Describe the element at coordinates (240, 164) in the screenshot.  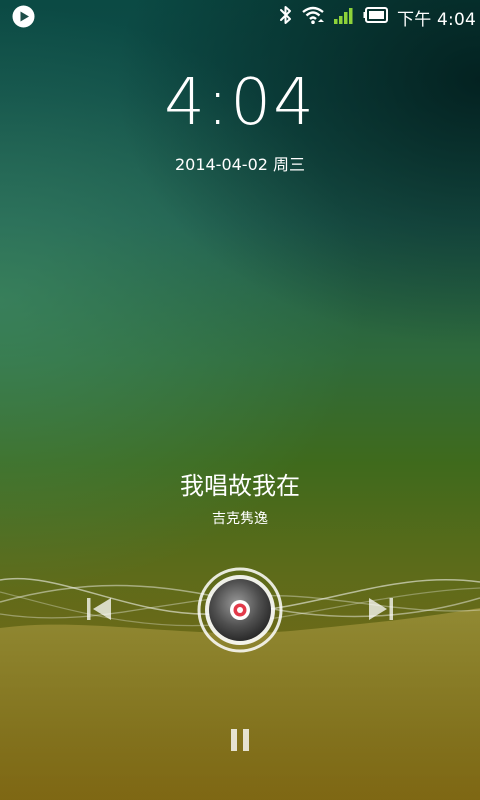
I see `lock-date: 2014-04-02 周三` at that location.